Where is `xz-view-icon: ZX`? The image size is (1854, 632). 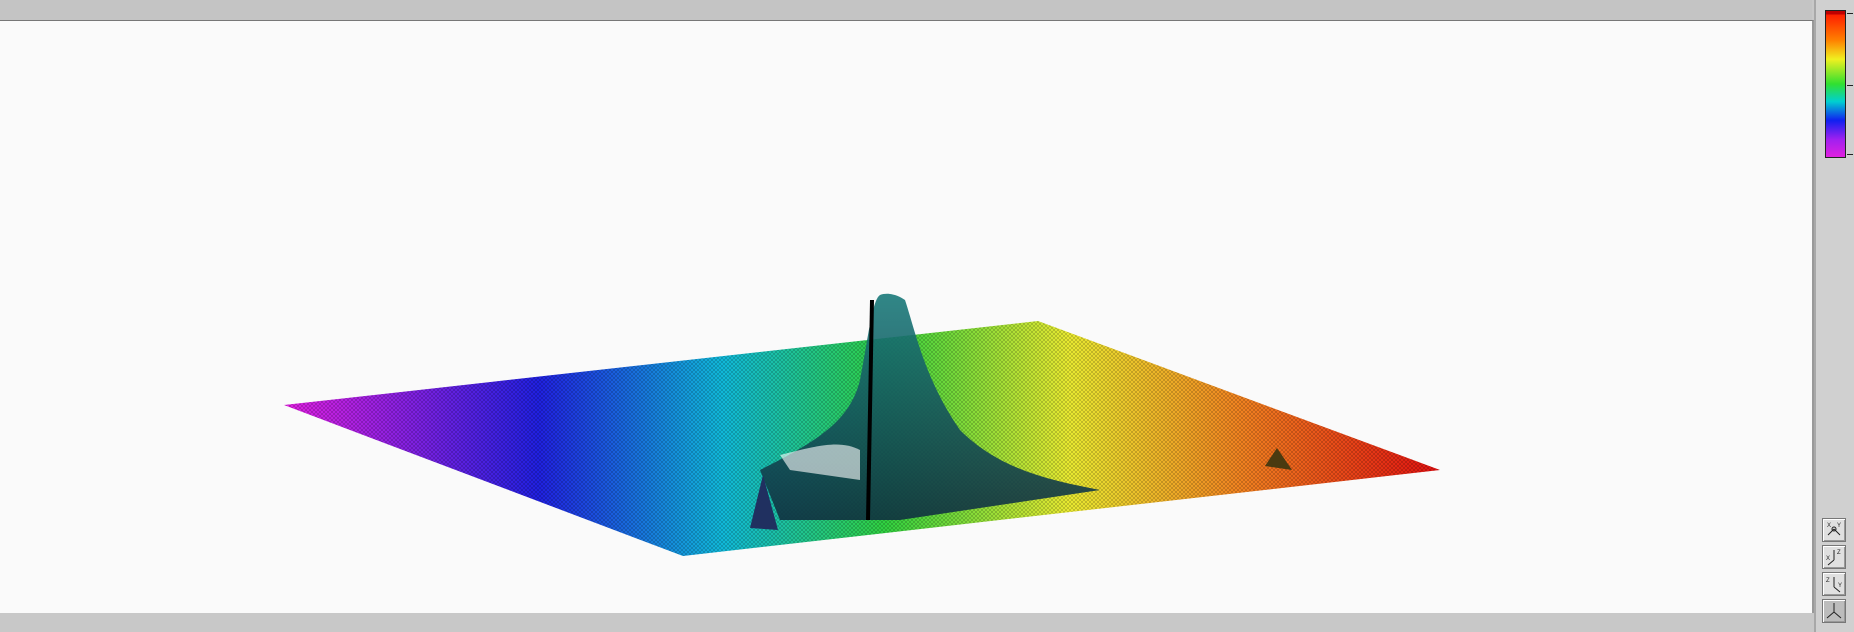
xz-view-icon: ZX is located at coordinates (1833, 558).